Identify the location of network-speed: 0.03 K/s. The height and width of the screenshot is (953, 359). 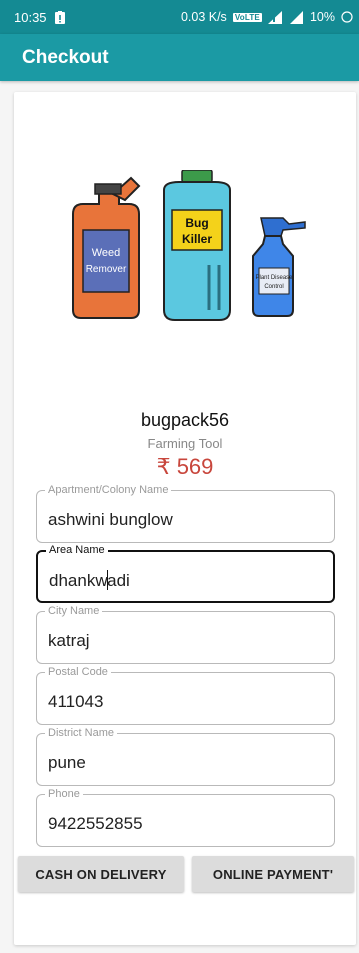
(203, 17).